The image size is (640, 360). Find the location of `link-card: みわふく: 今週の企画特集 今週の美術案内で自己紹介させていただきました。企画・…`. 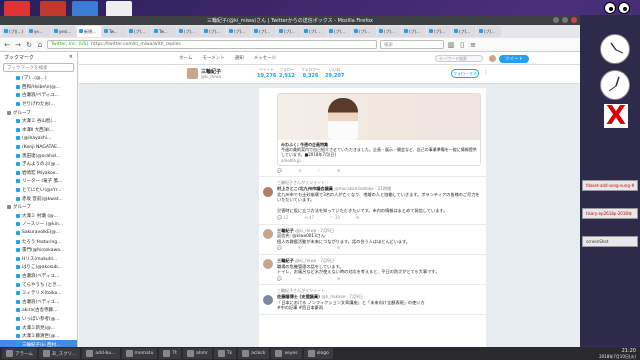

link-card: みわふく: 今週の企画特集 今週の美術案内で自己紹介させていただきました。企画・… is located at coordinates (379, 129).